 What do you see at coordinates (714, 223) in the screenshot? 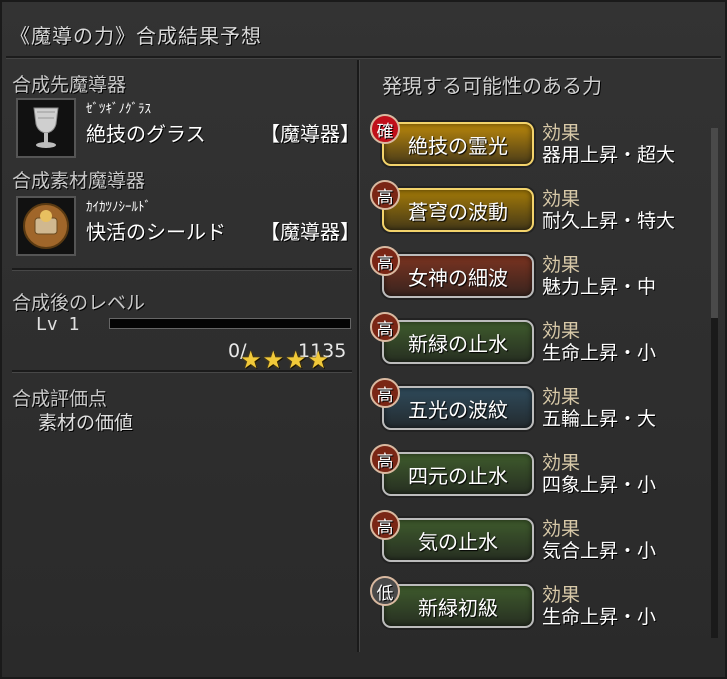
I see `scrollbar-thumb` at bounding box center [714, 223].